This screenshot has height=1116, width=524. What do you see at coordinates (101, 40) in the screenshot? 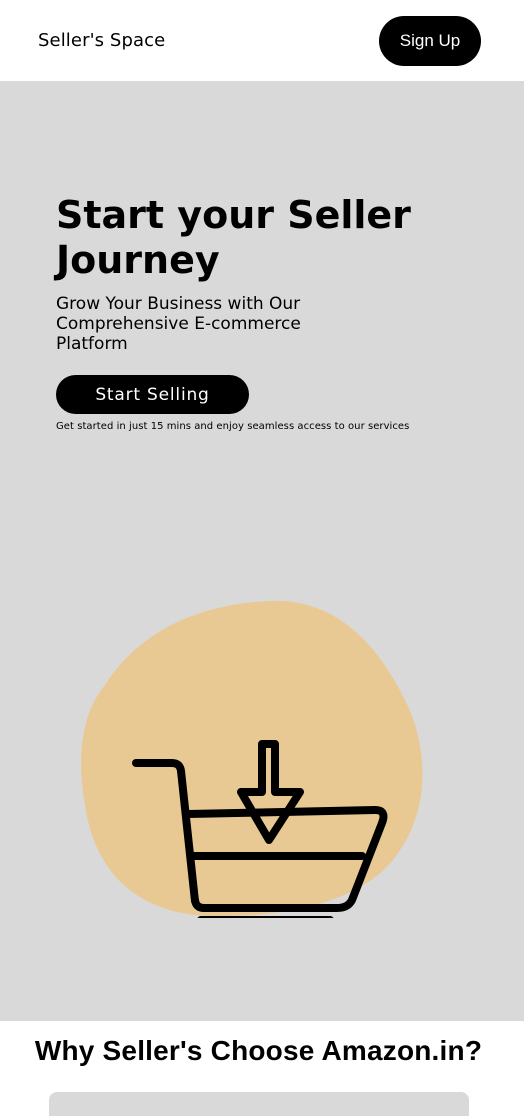
I see `brand-name: Seller's Space` at bounding box center [101, 40].